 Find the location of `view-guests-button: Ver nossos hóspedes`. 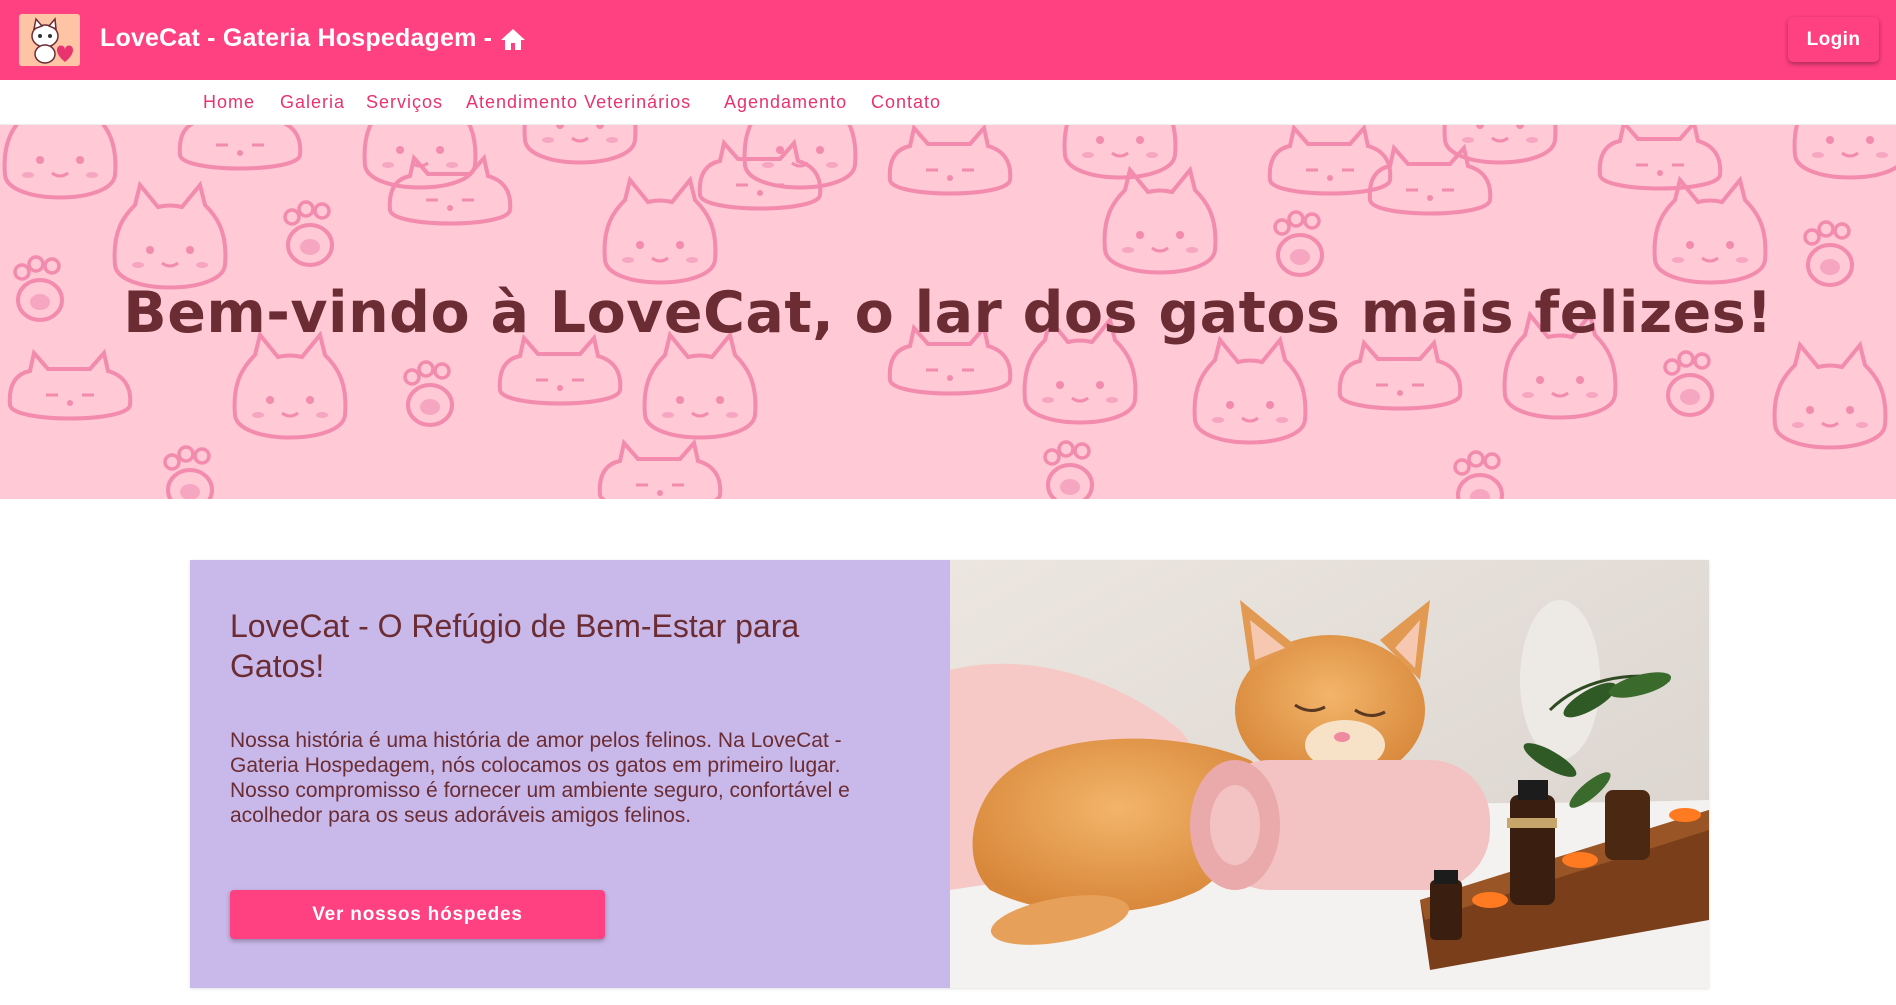

view-guests-button: Ver nossos hóspedes is located at coordinates (417, 914).